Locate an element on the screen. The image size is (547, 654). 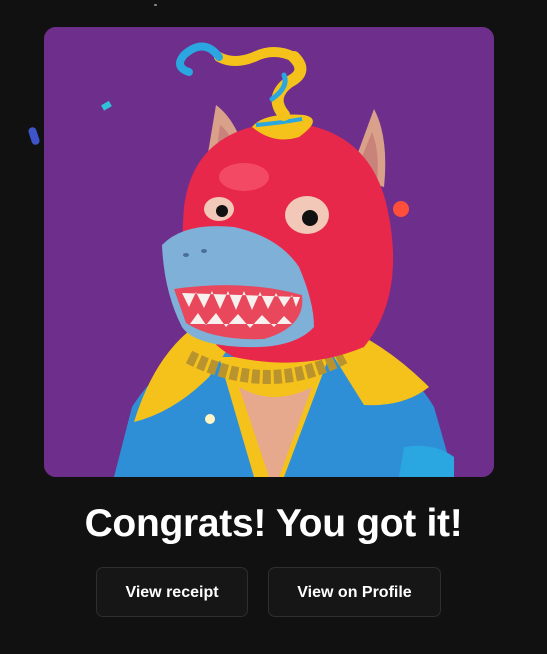
success-headline: Congrats! You got it! is located at coordinates (273, 523).